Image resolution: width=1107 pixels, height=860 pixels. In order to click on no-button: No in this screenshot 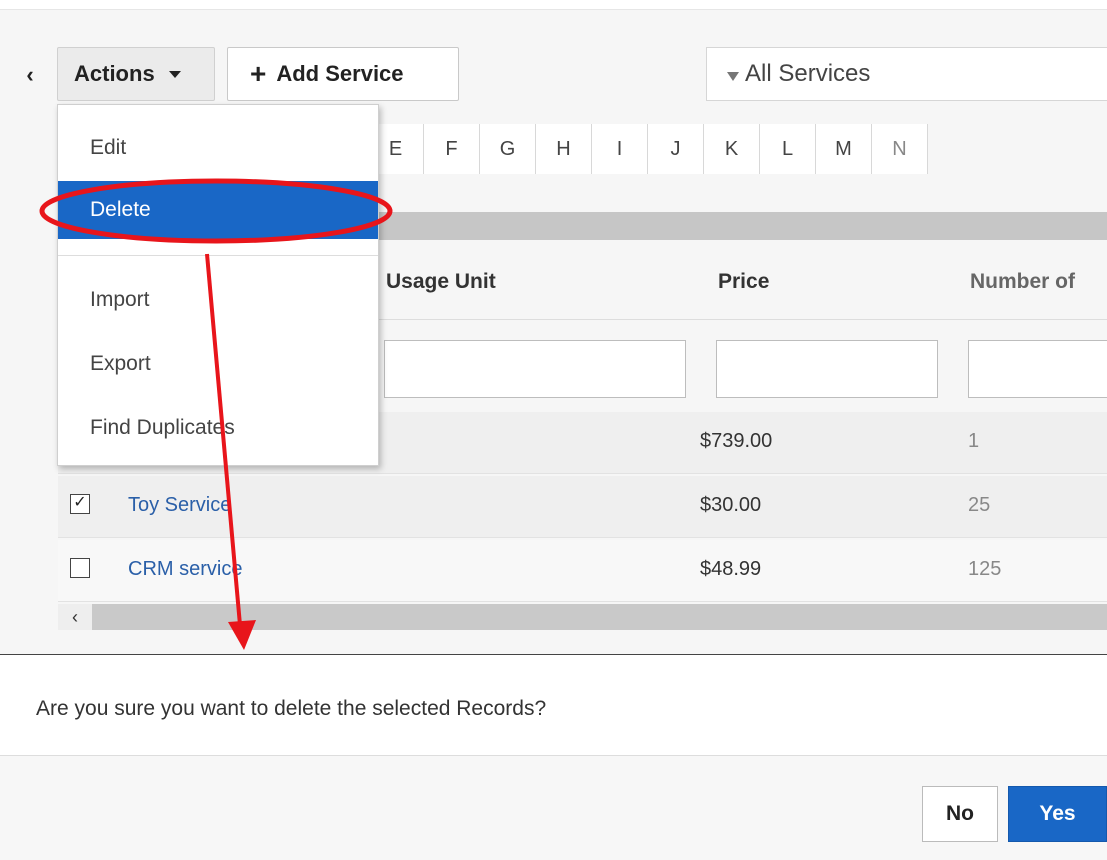, I will do `click(960, 814)`.